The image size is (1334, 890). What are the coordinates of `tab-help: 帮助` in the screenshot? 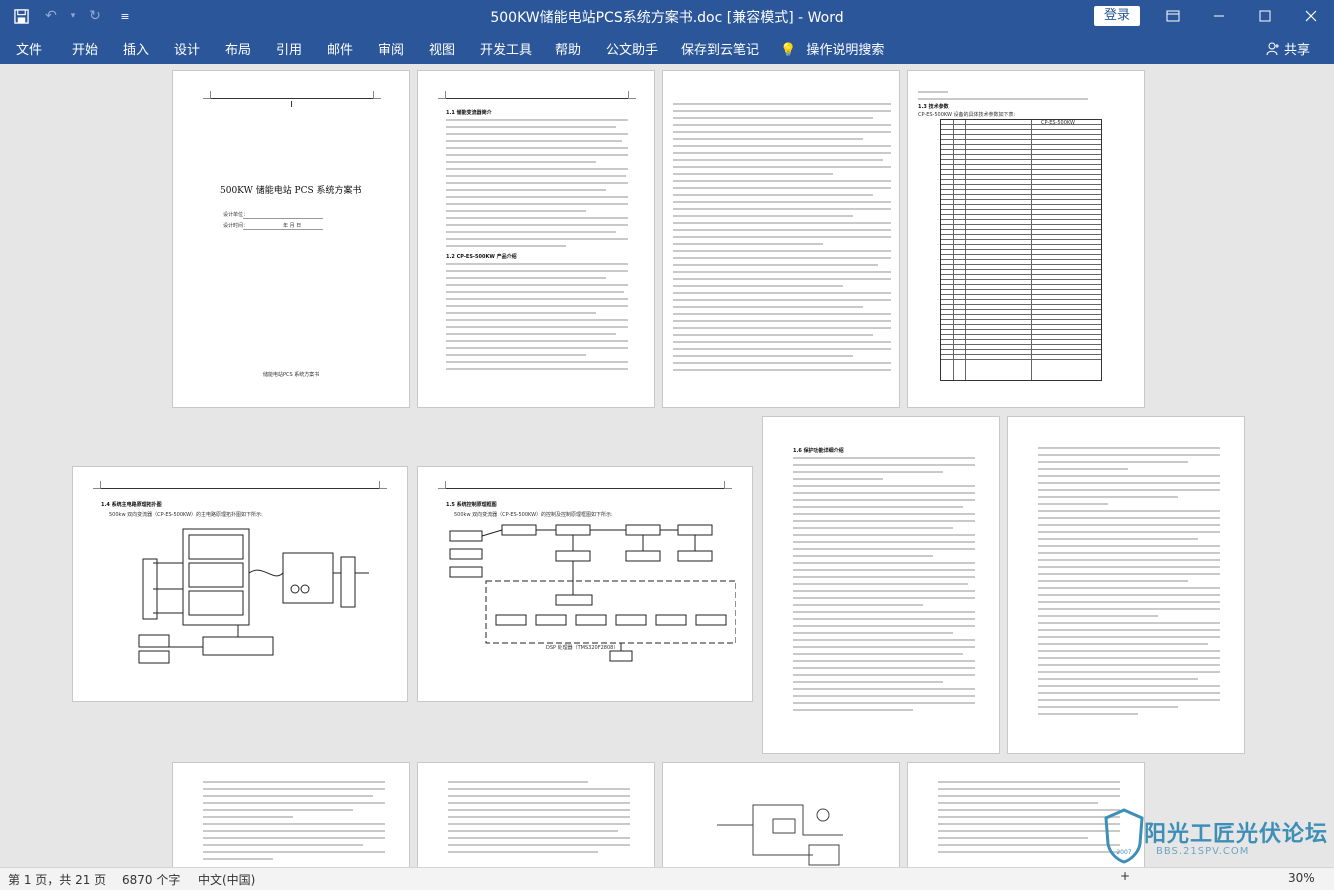 It's located at (568, 48).